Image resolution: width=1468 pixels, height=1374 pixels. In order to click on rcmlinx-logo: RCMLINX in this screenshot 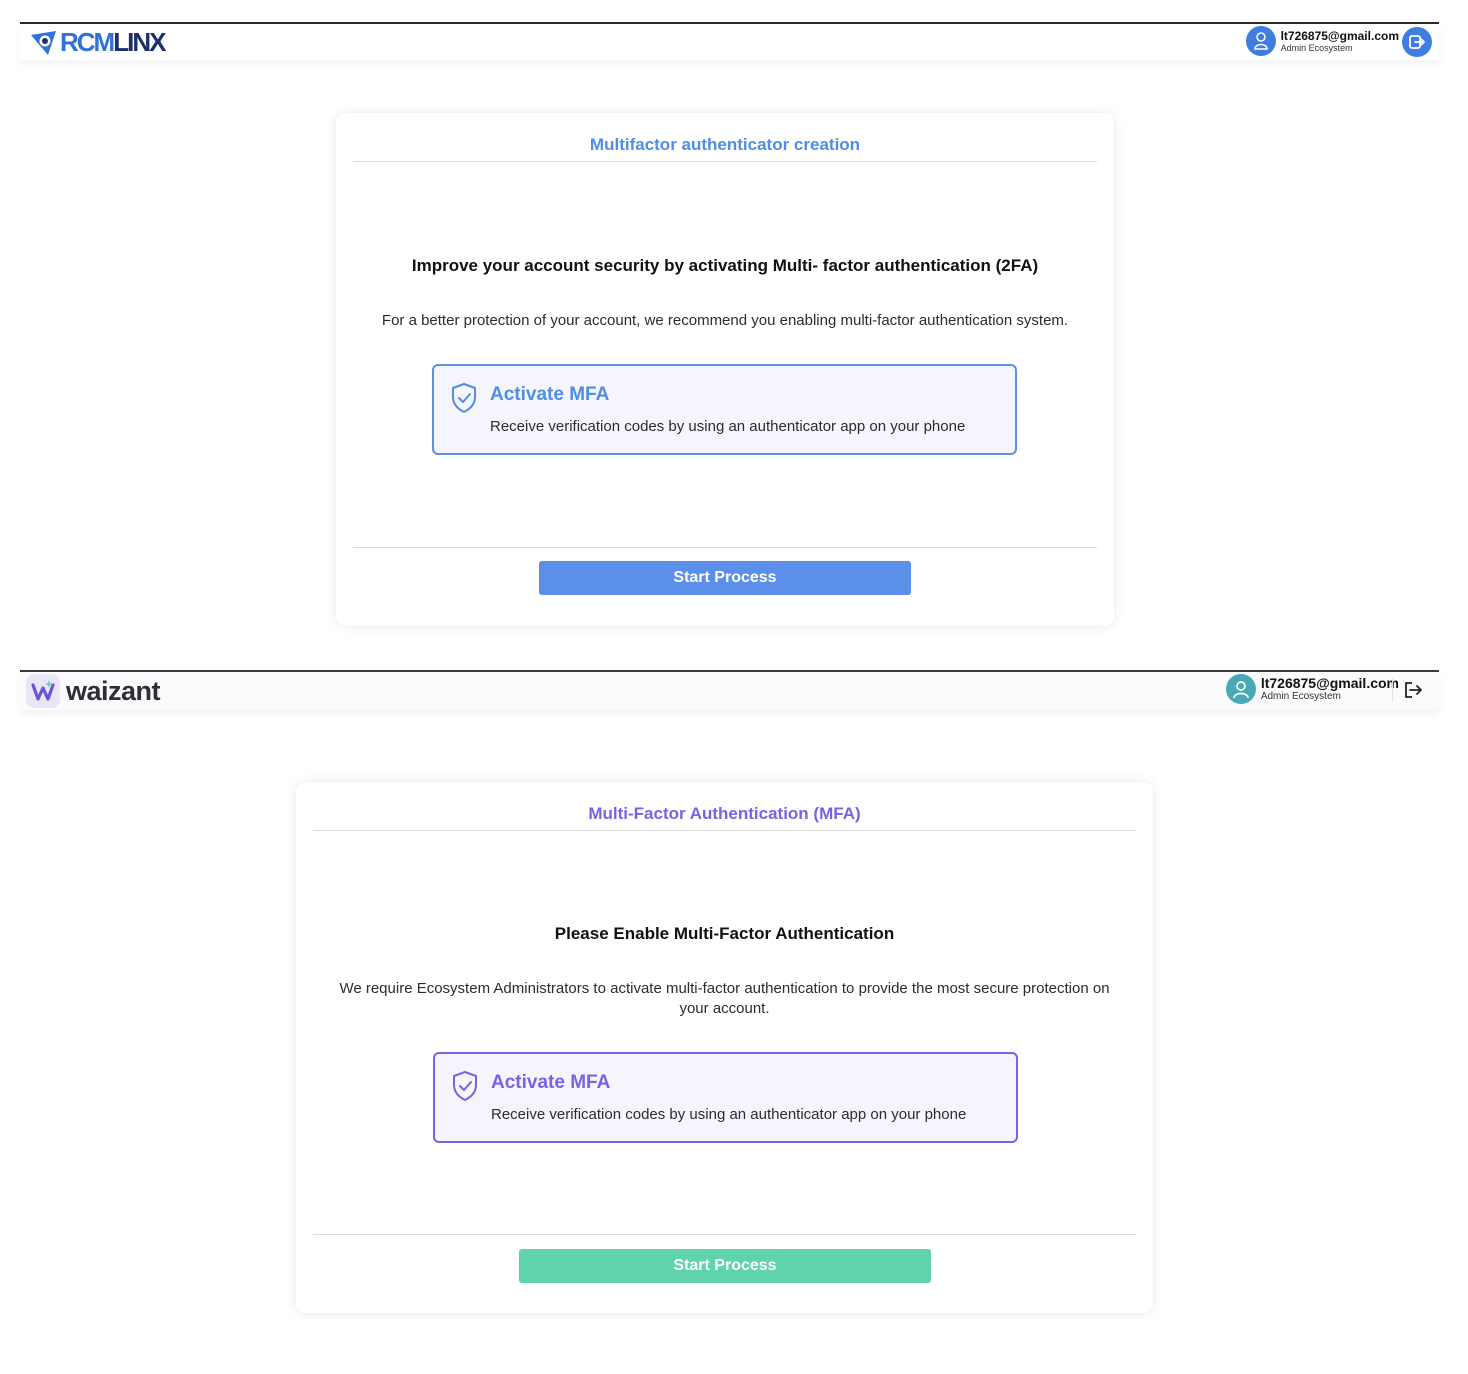, I will do `click(97, 42)`.